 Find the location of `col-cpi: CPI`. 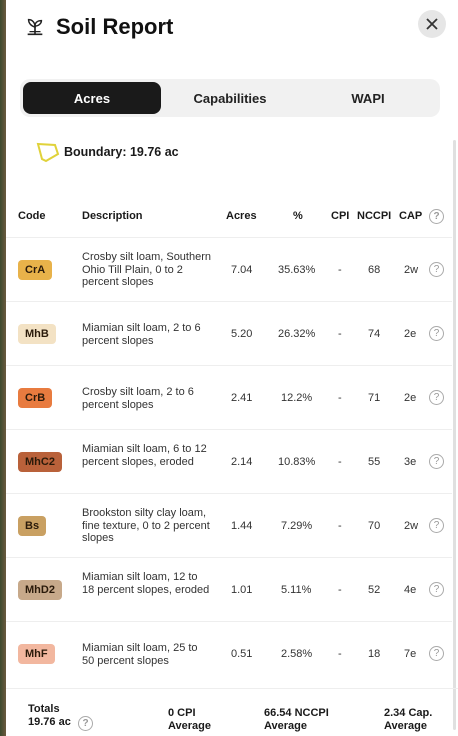

col-cpi: CPI is located at coordinates (340, 216).